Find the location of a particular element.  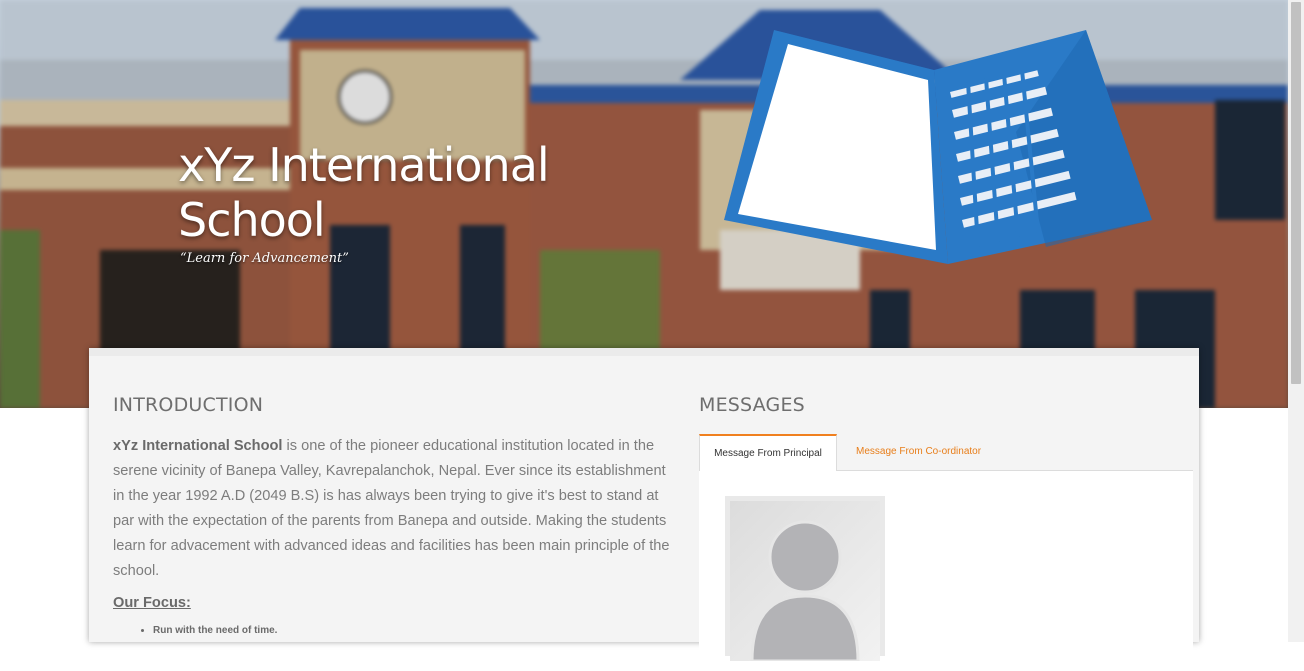

tab-message-from-coordinator: Message From Co-ordinator is located at coordinates (918, 452).